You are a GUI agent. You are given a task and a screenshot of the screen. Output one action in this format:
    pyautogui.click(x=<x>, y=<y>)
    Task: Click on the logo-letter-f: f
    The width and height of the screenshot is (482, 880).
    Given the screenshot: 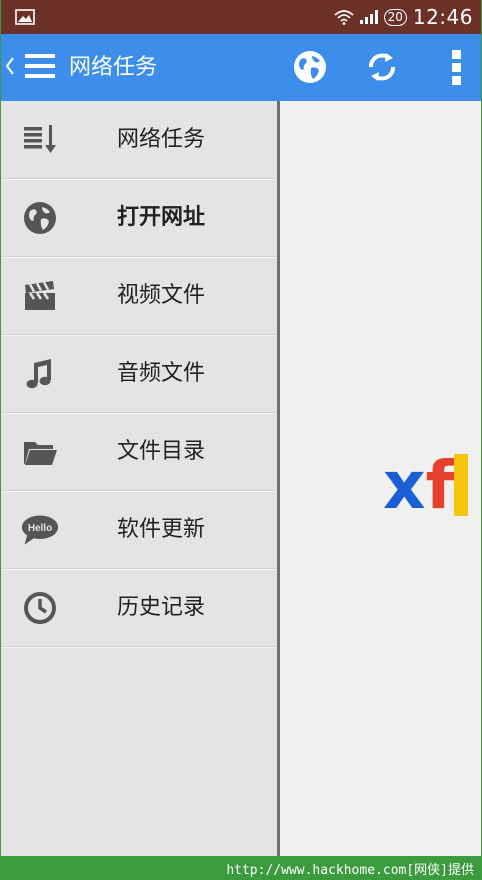 What is the action you would take?
    pyautogui.click(x=440, y=485)
    